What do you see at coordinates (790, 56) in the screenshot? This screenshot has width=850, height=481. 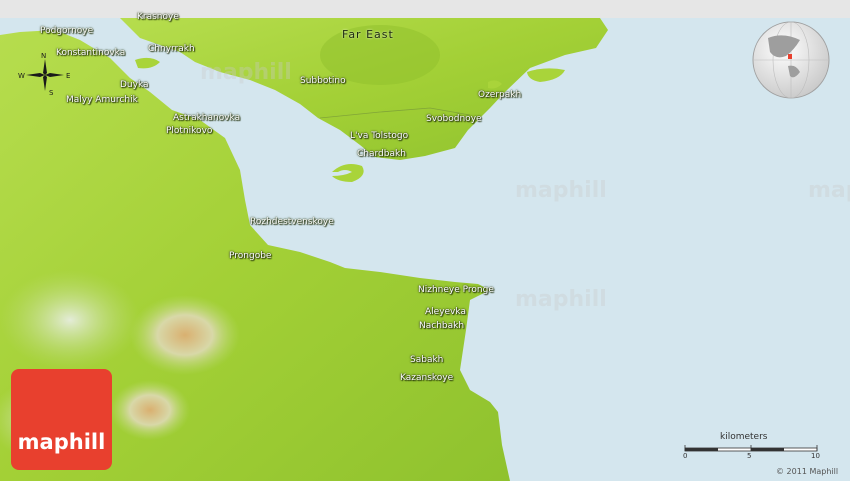 I see `locator-marker` at bounding box center [790, 56].